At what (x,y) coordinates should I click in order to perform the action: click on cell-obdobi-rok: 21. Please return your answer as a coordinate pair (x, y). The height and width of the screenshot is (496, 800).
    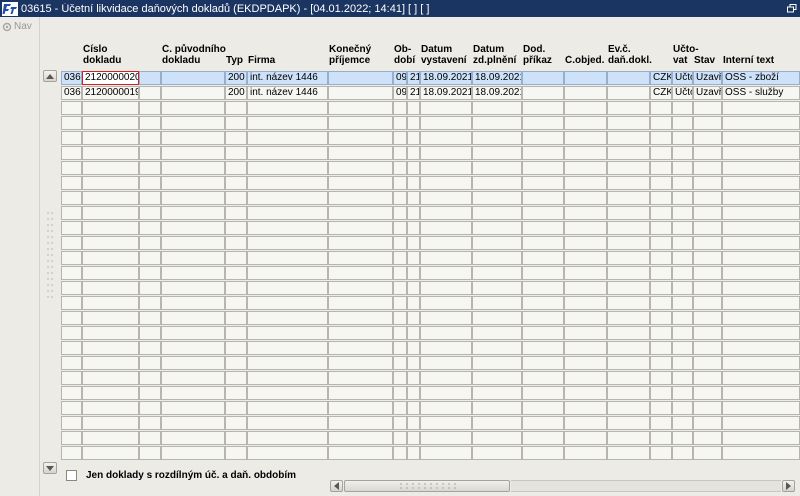
    Looking at the image, I should click on (413, 93).